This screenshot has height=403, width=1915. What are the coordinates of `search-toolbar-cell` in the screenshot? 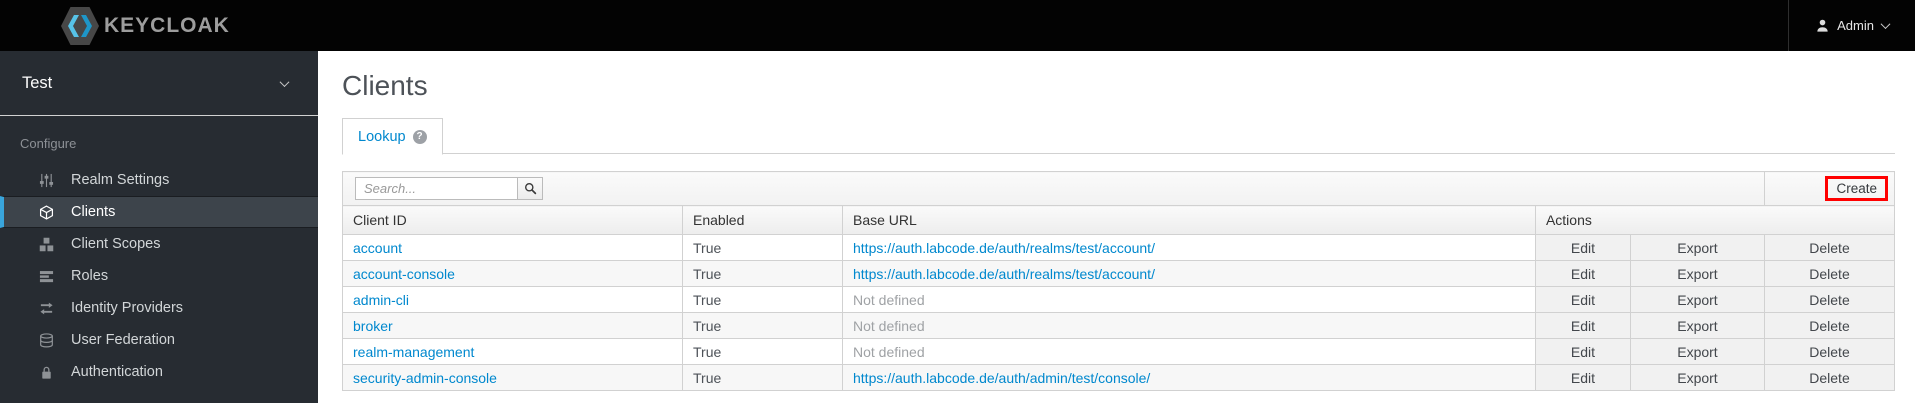 It's located at (1053, 188).